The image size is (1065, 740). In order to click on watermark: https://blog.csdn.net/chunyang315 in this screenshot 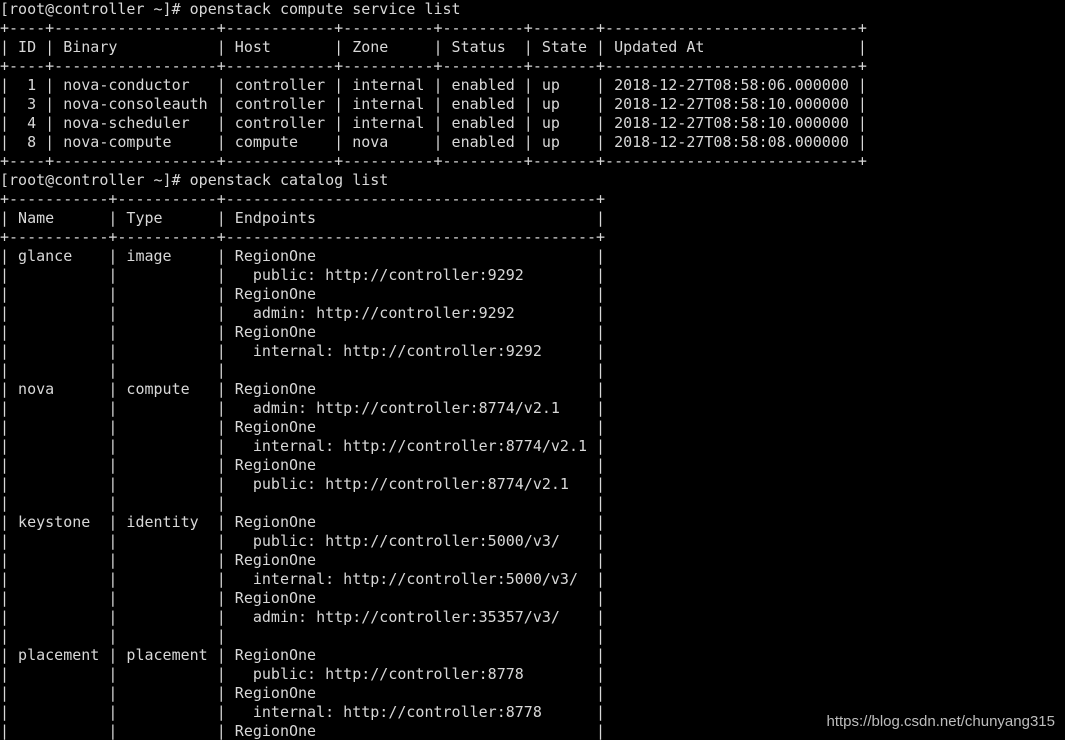, I will do `click(940, 721)`.